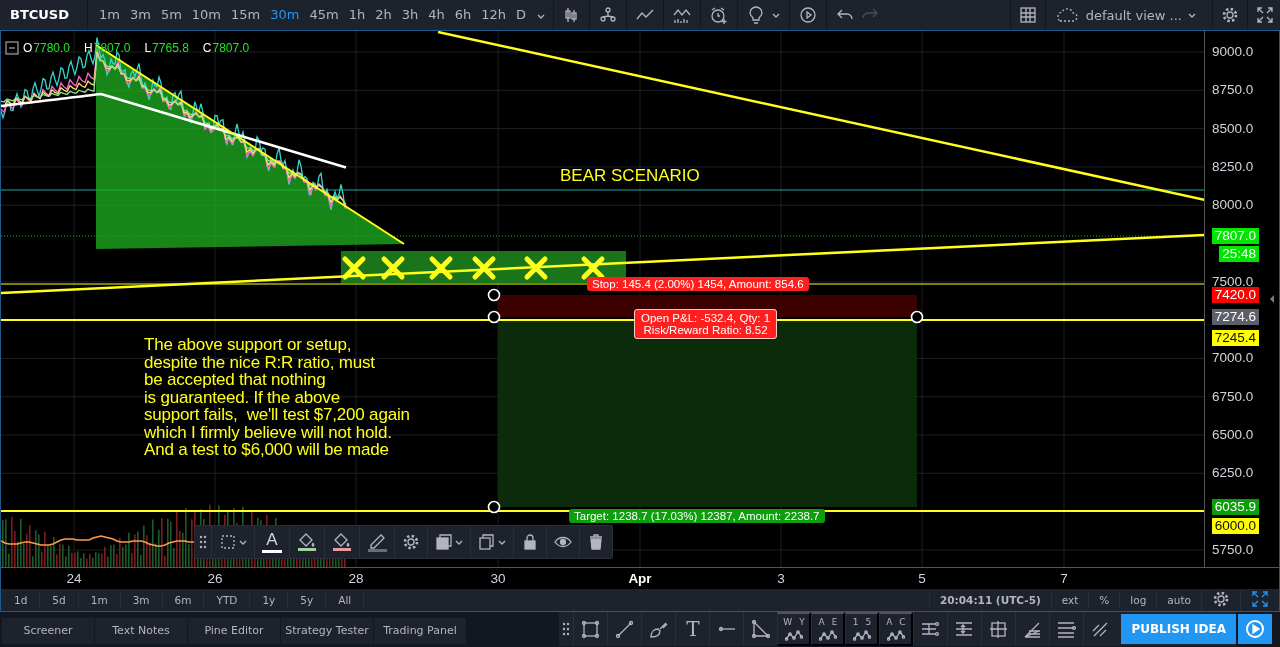  I want to click on range-button: 1d, so click(21, 600).